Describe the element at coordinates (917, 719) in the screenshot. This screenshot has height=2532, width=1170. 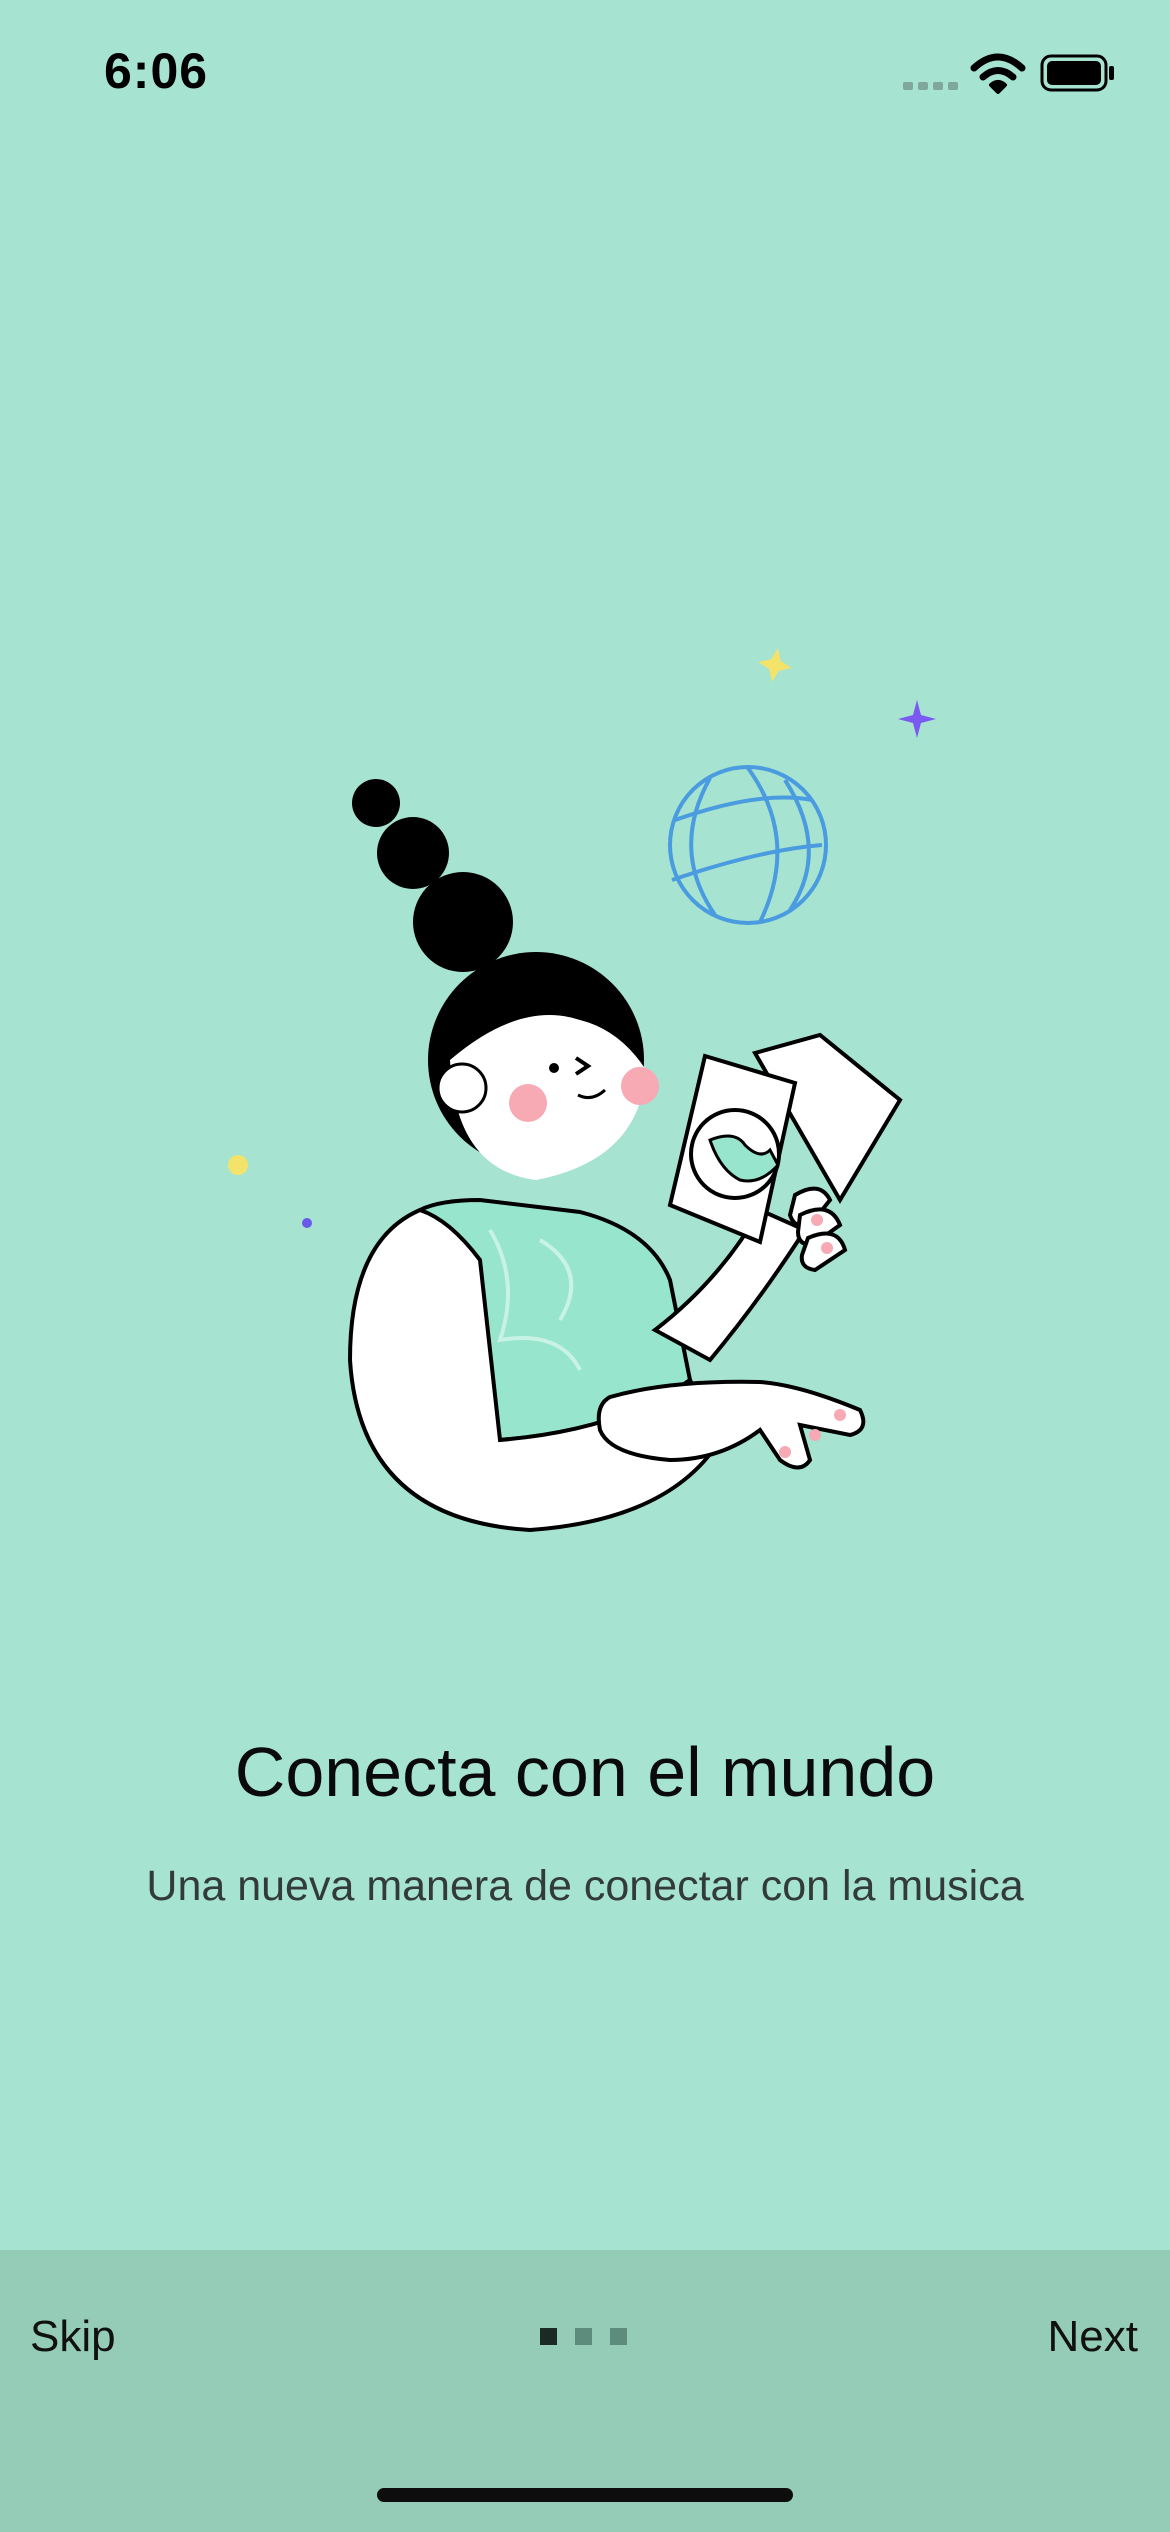
I see `purple-sparkle-icon` at that location.